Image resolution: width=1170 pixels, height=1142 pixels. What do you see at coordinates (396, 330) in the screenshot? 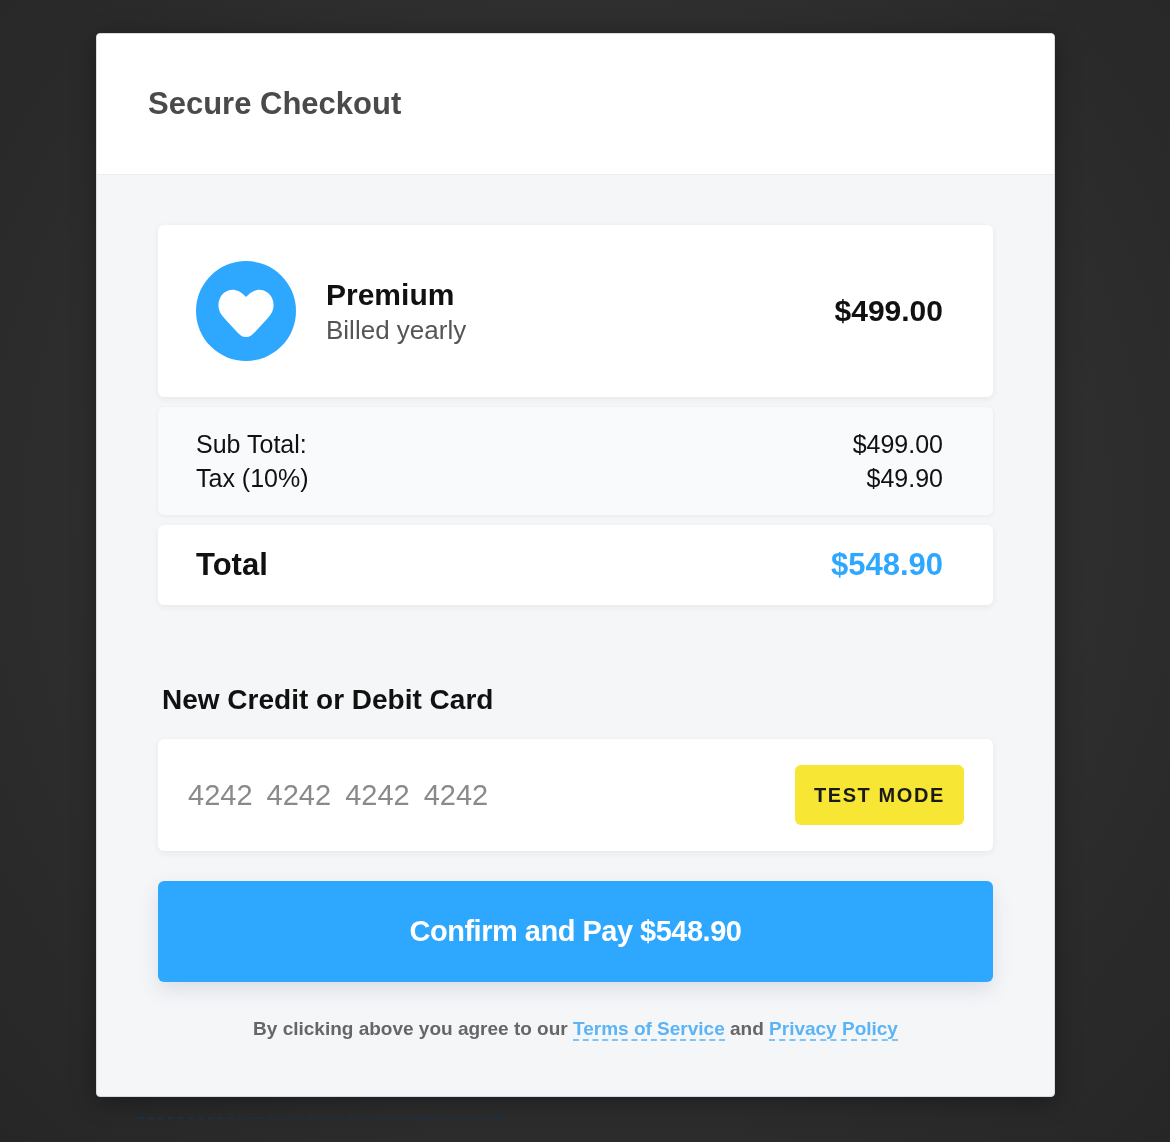
I see `billing-period: Billed yearly` at bounding box center [396, 330].